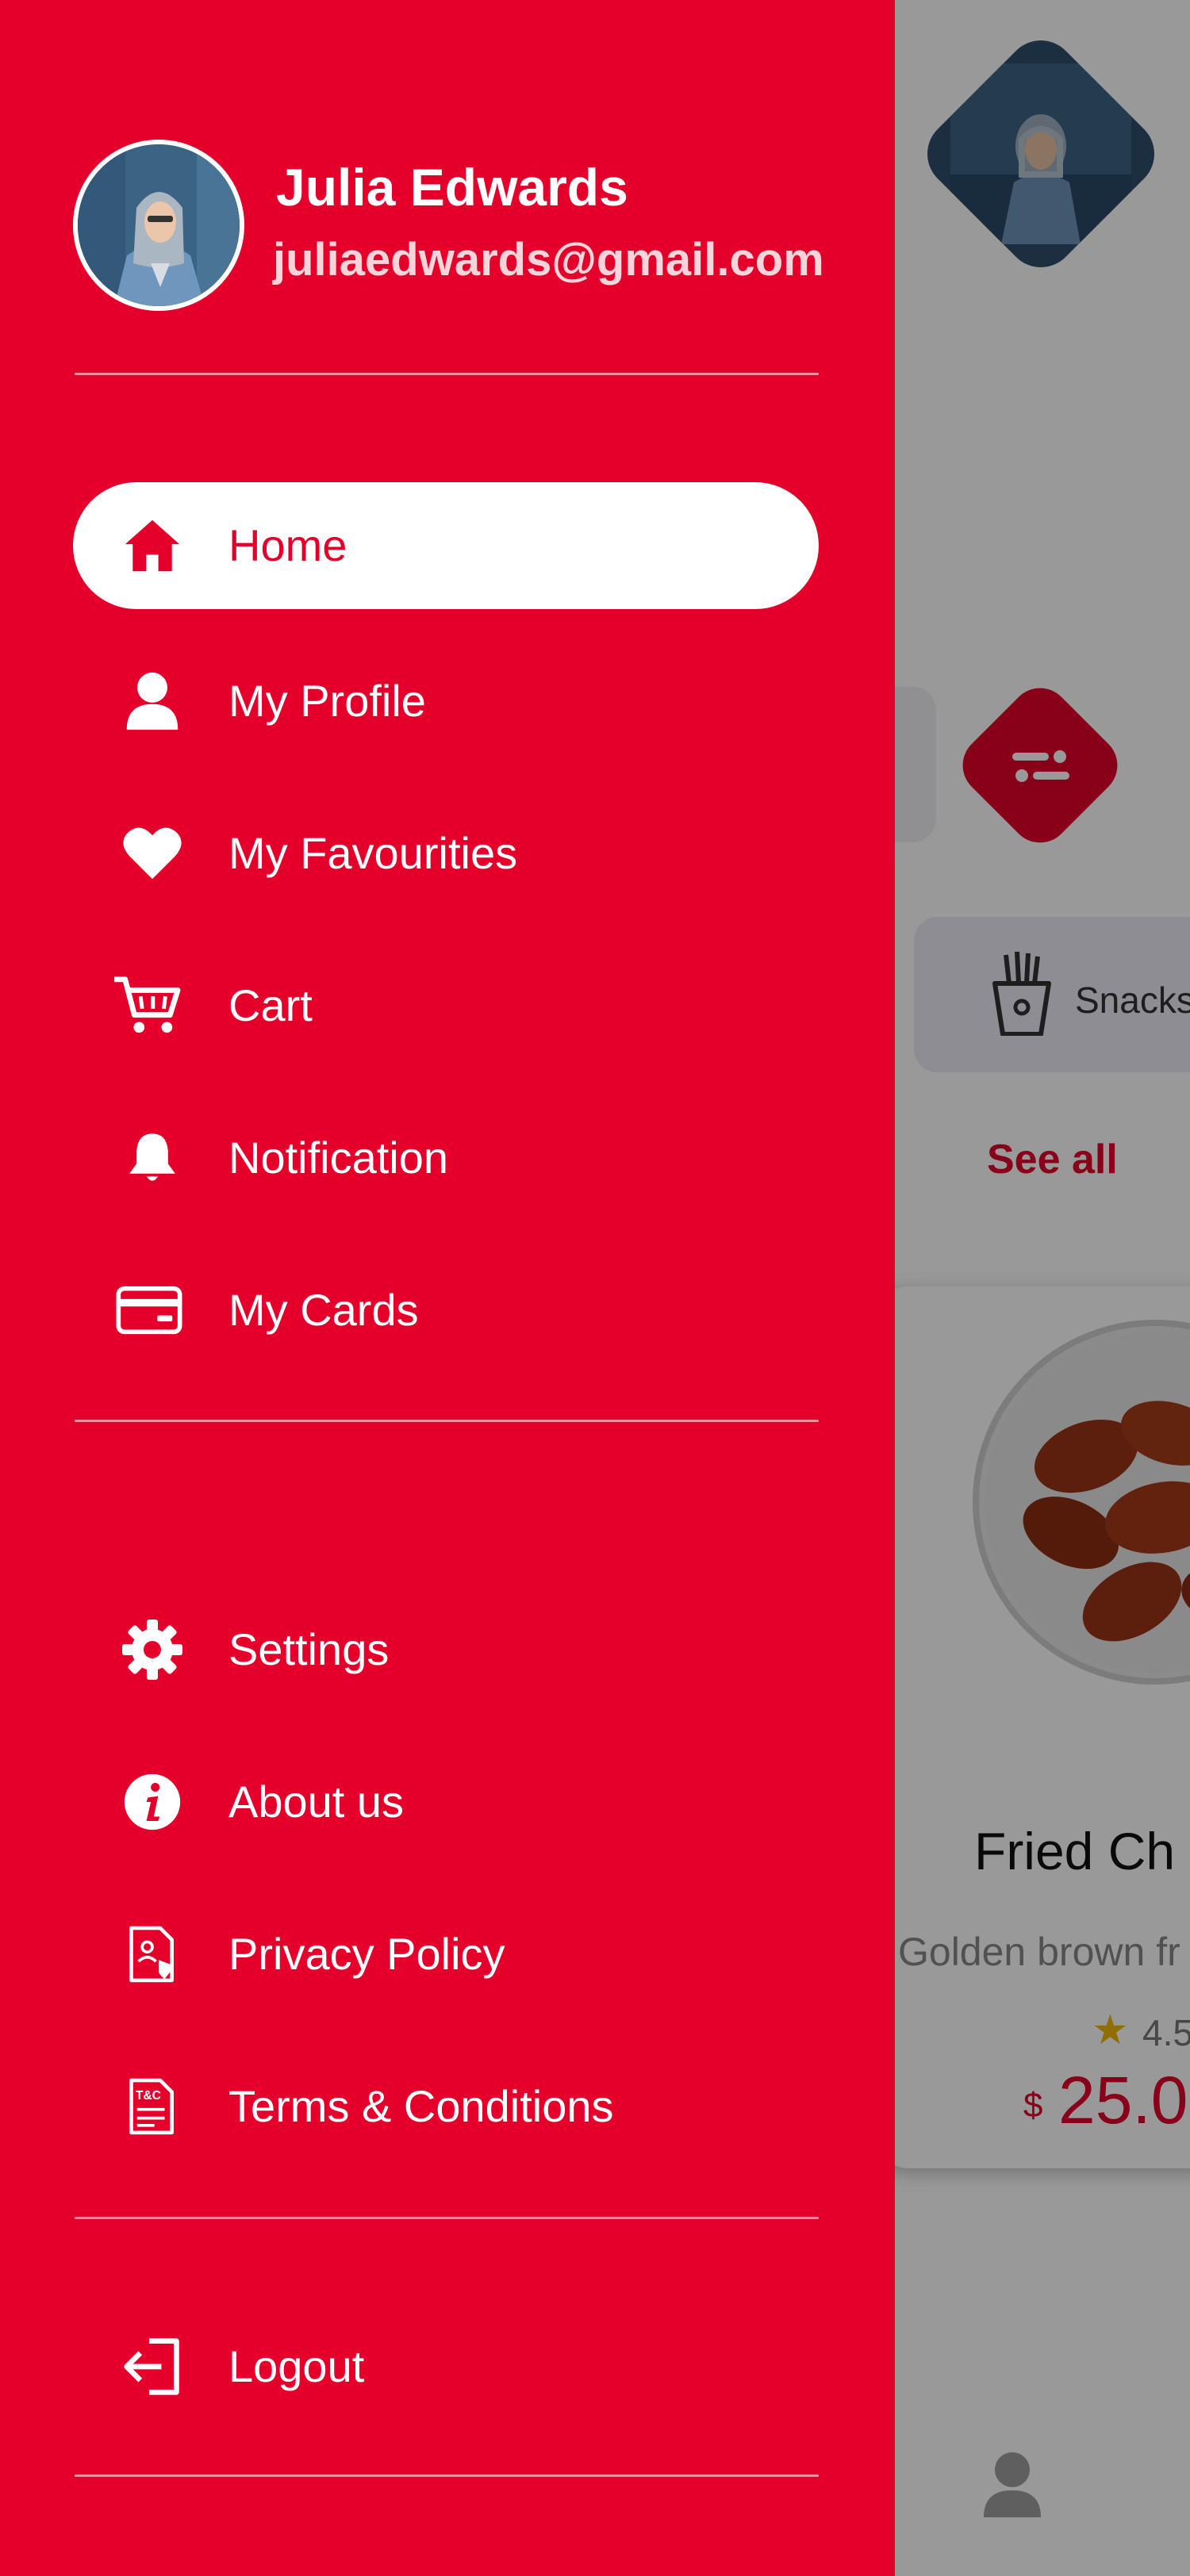  Describe the element at coordinates (446, 1006) in the screenshot. I see `menu-item-cart: Cart` at that location.